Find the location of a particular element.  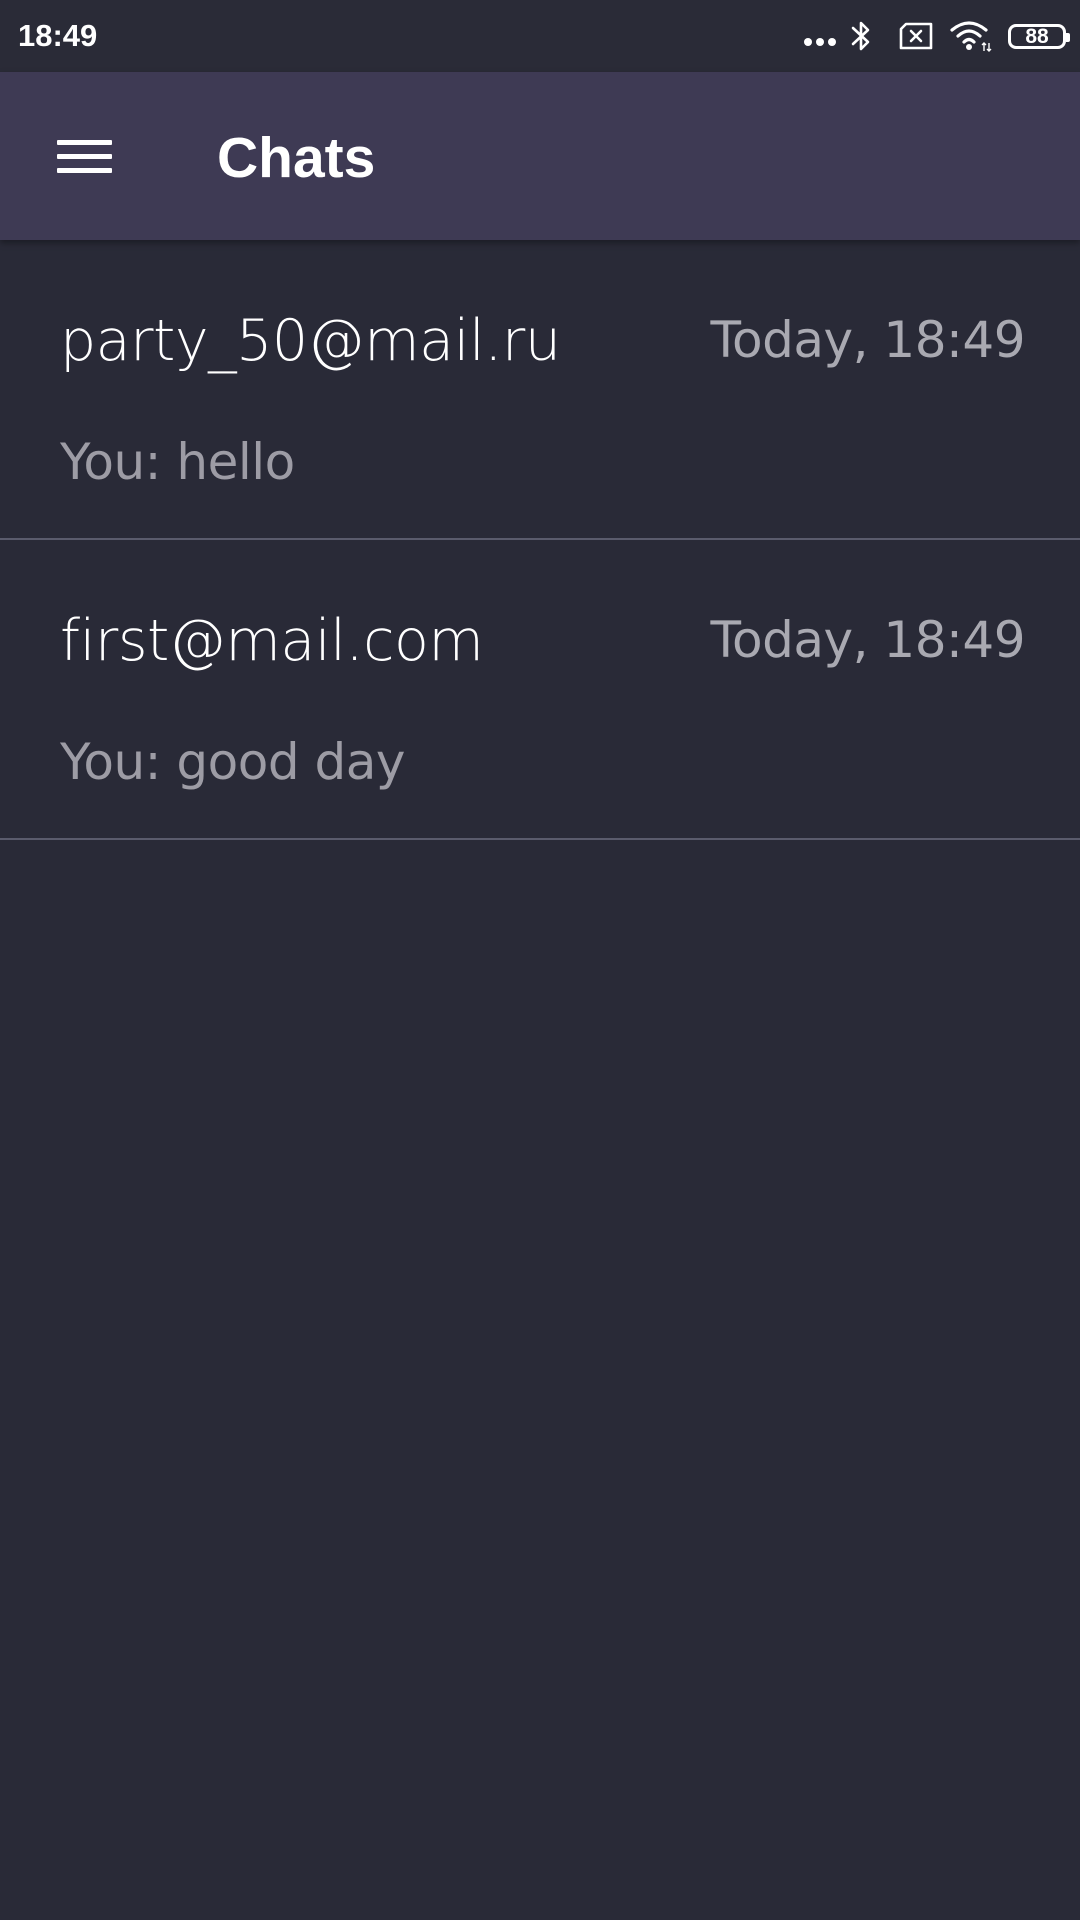

battery-icon: 88 is located at coordinates (1039, 36).